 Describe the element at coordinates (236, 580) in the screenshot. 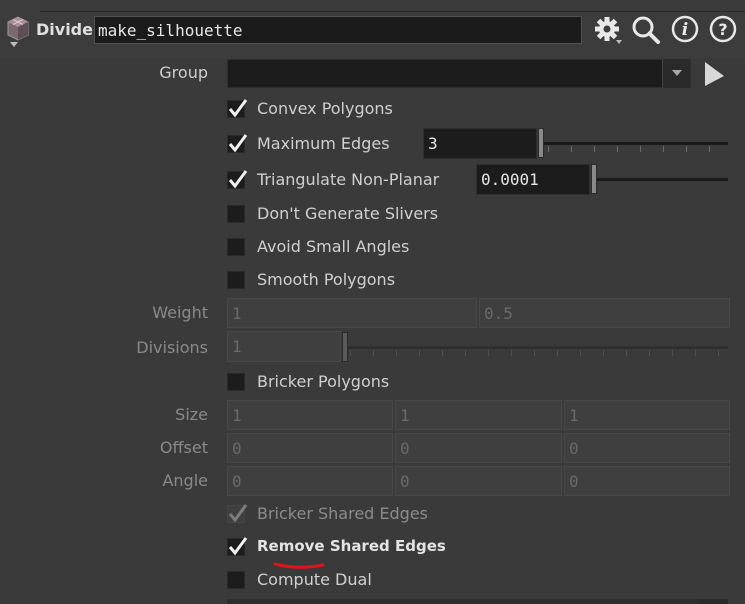

I see `compute-dual-checkbox` at that location.